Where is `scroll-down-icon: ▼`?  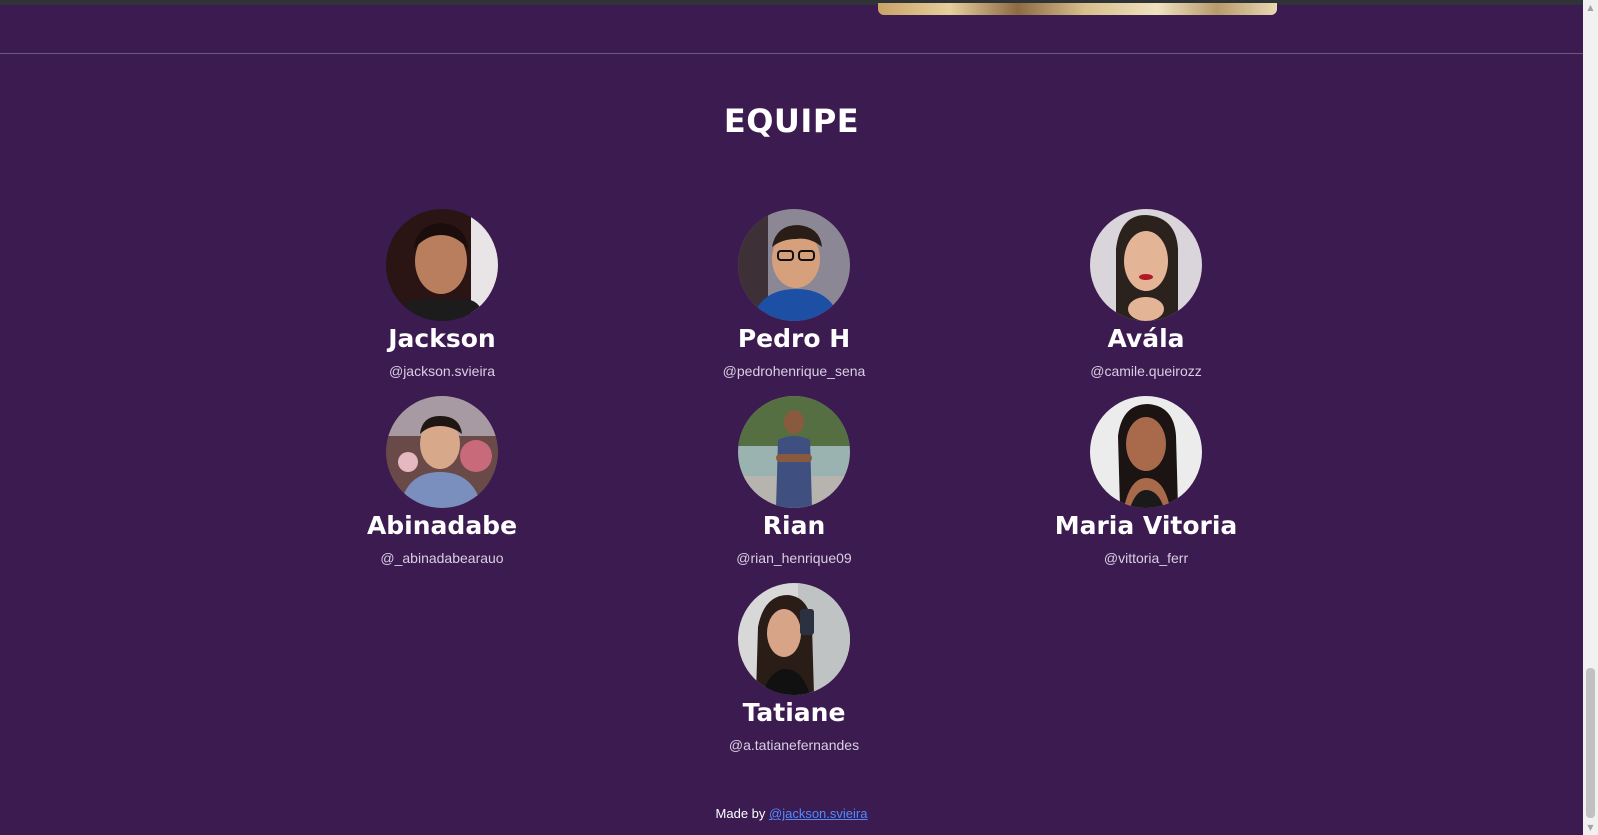
scroll-down-icon: ▼ is located at coordinates (1590, 827).